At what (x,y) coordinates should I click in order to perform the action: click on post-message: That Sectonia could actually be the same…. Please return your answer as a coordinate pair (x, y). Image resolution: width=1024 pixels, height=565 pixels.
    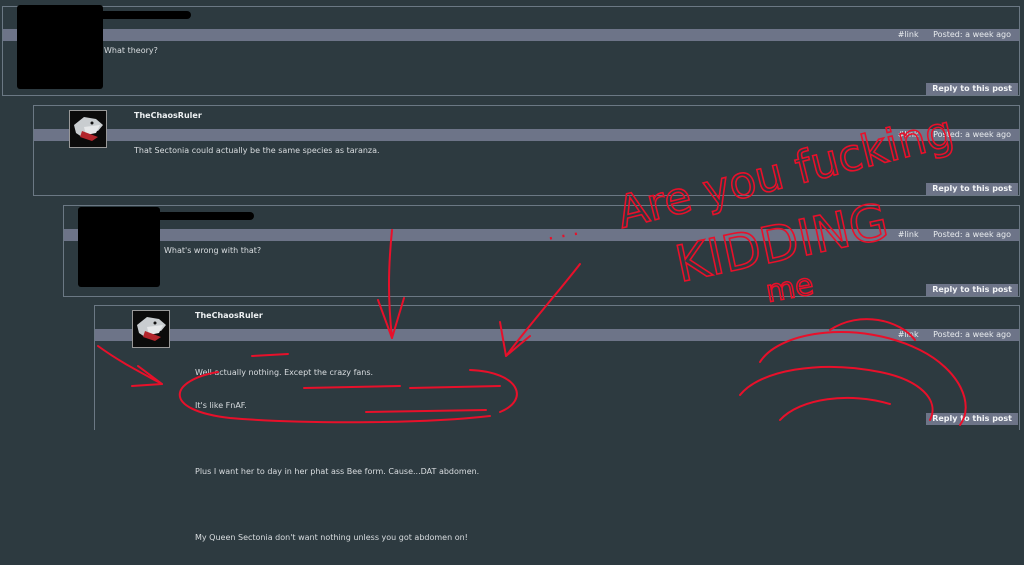
    Looking at the image, I should click on (257, 150).